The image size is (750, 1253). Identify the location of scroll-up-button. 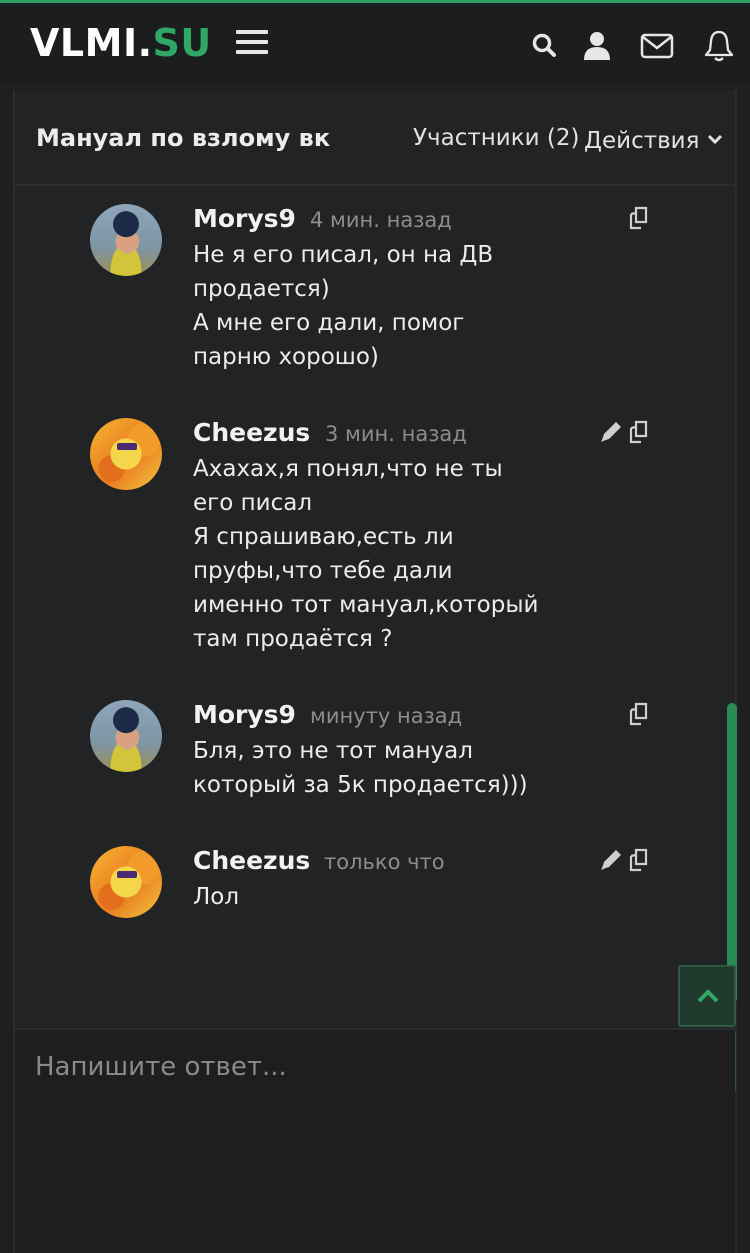
(707, 996).